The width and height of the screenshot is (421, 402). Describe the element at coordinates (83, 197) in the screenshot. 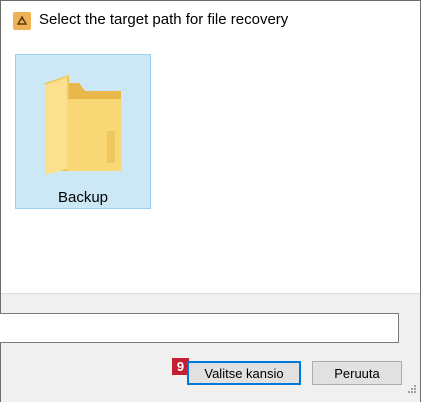

I see `folder-label: Backup` at that location.